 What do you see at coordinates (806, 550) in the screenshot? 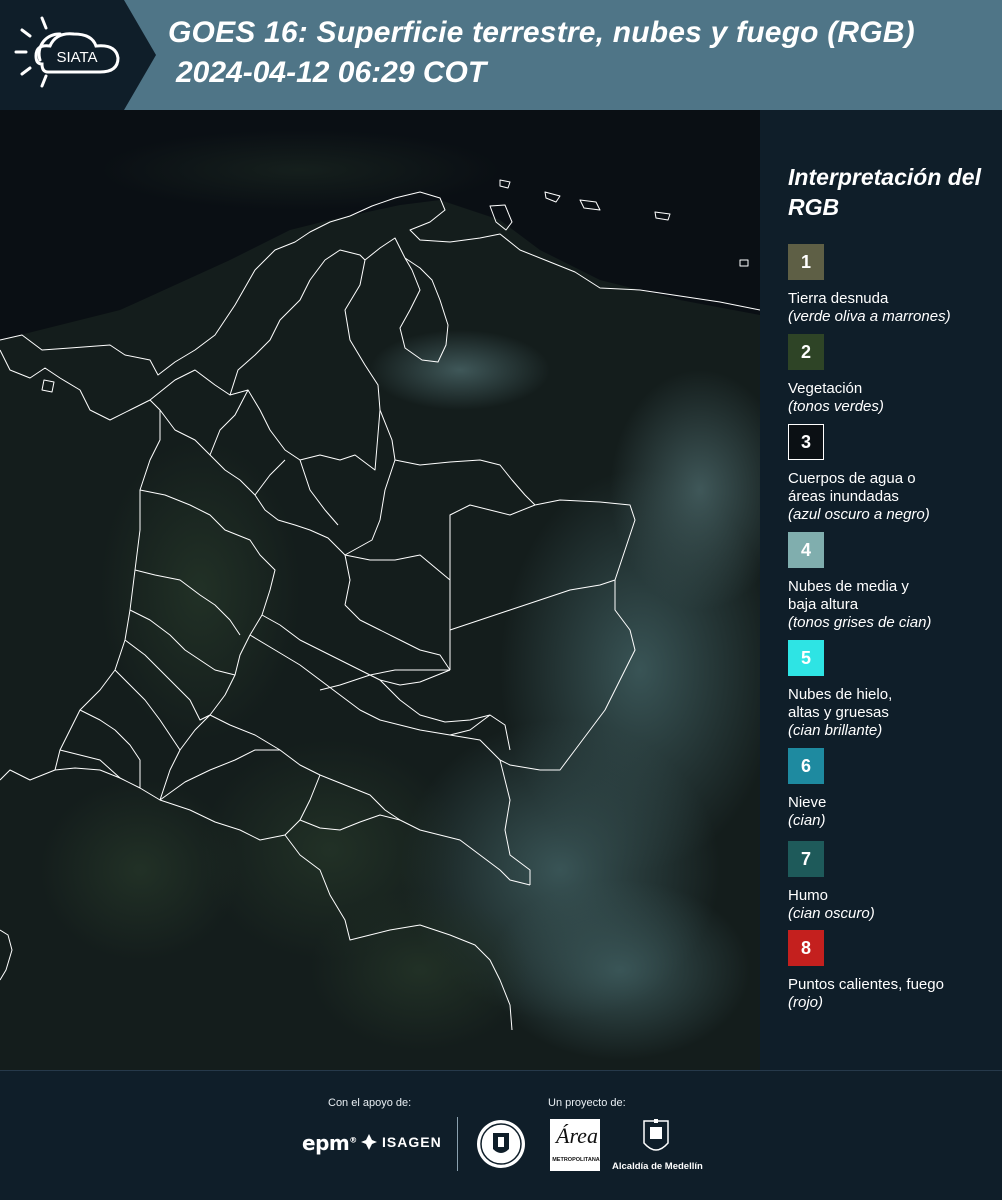
I see `legend-swatch: 4` at bounding box center [806, 550].